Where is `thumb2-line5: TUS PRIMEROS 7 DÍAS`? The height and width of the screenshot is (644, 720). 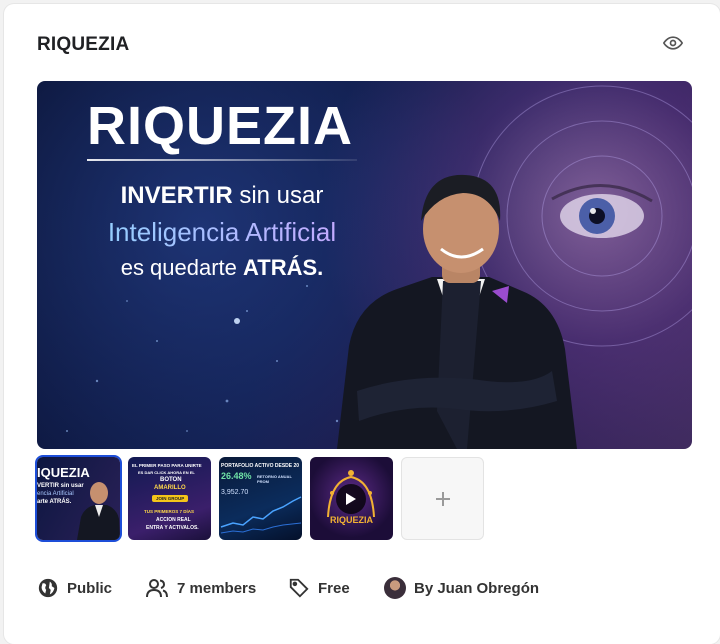
thumb2-line5: TUS PRIMEROS 7 DÍAS is located at coordinates (169, 511).